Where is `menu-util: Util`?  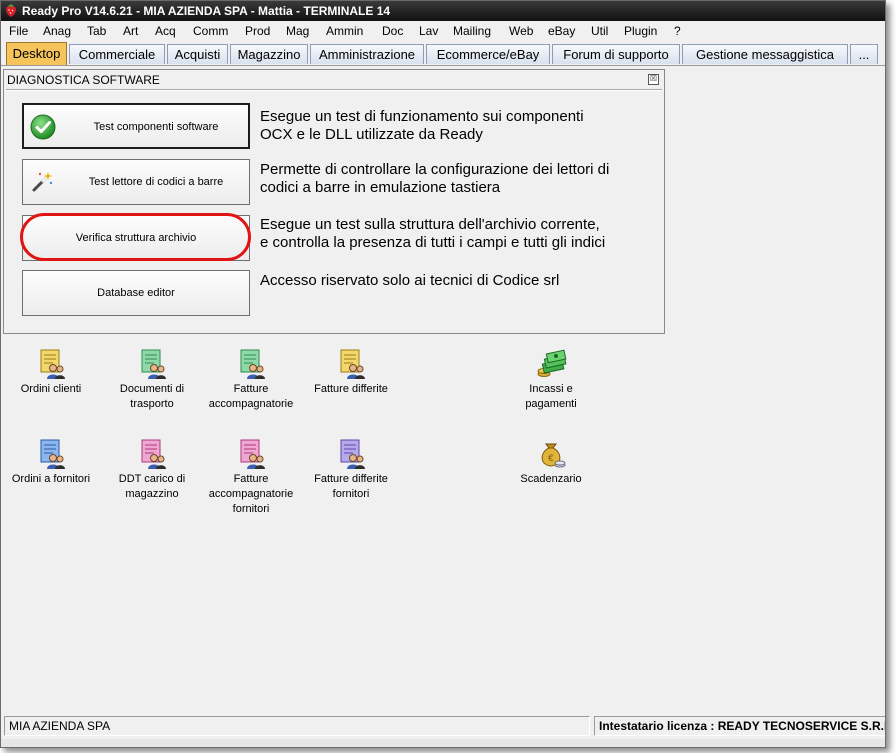 menu-util: Util is located at coordinates (599, 31).